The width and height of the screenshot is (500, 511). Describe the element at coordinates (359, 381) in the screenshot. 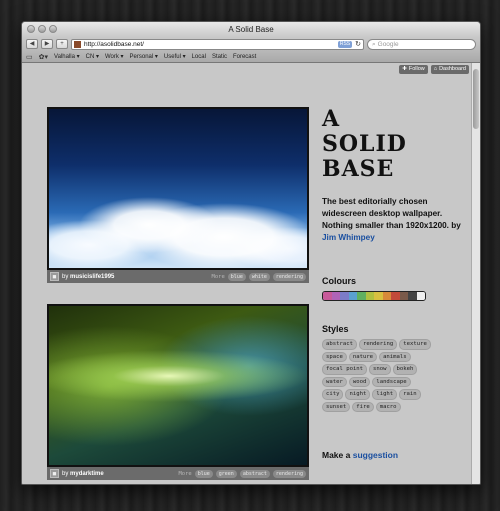

I see `style-tag: wood` at that location.